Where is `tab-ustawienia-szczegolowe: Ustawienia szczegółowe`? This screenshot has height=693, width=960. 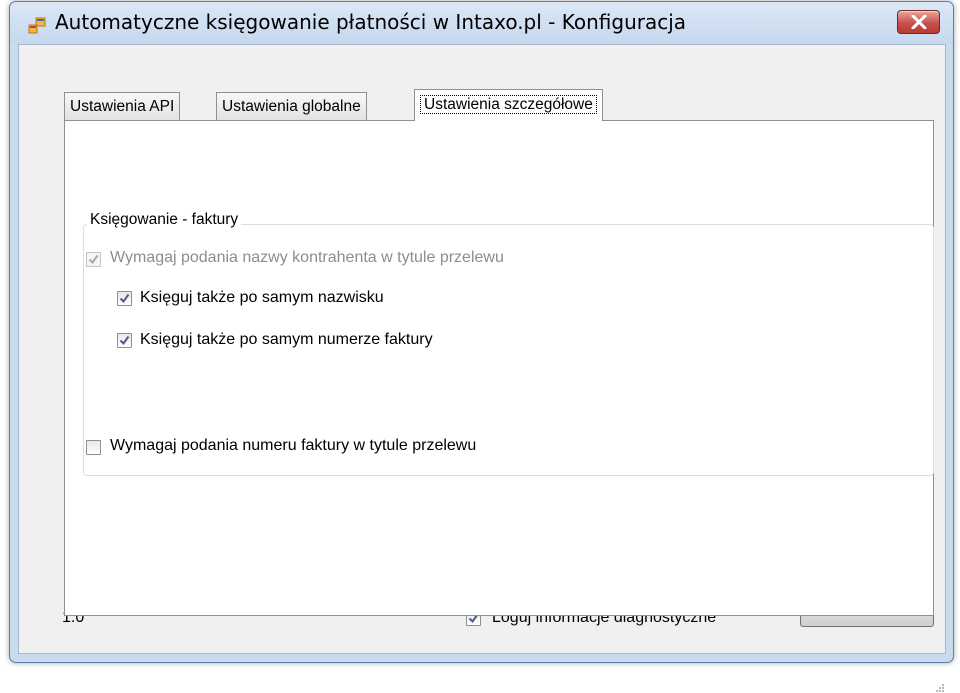 tab-ustawienia-szczegolowe: Ustawienia szczegółowe is located at coordinates (508, 105).